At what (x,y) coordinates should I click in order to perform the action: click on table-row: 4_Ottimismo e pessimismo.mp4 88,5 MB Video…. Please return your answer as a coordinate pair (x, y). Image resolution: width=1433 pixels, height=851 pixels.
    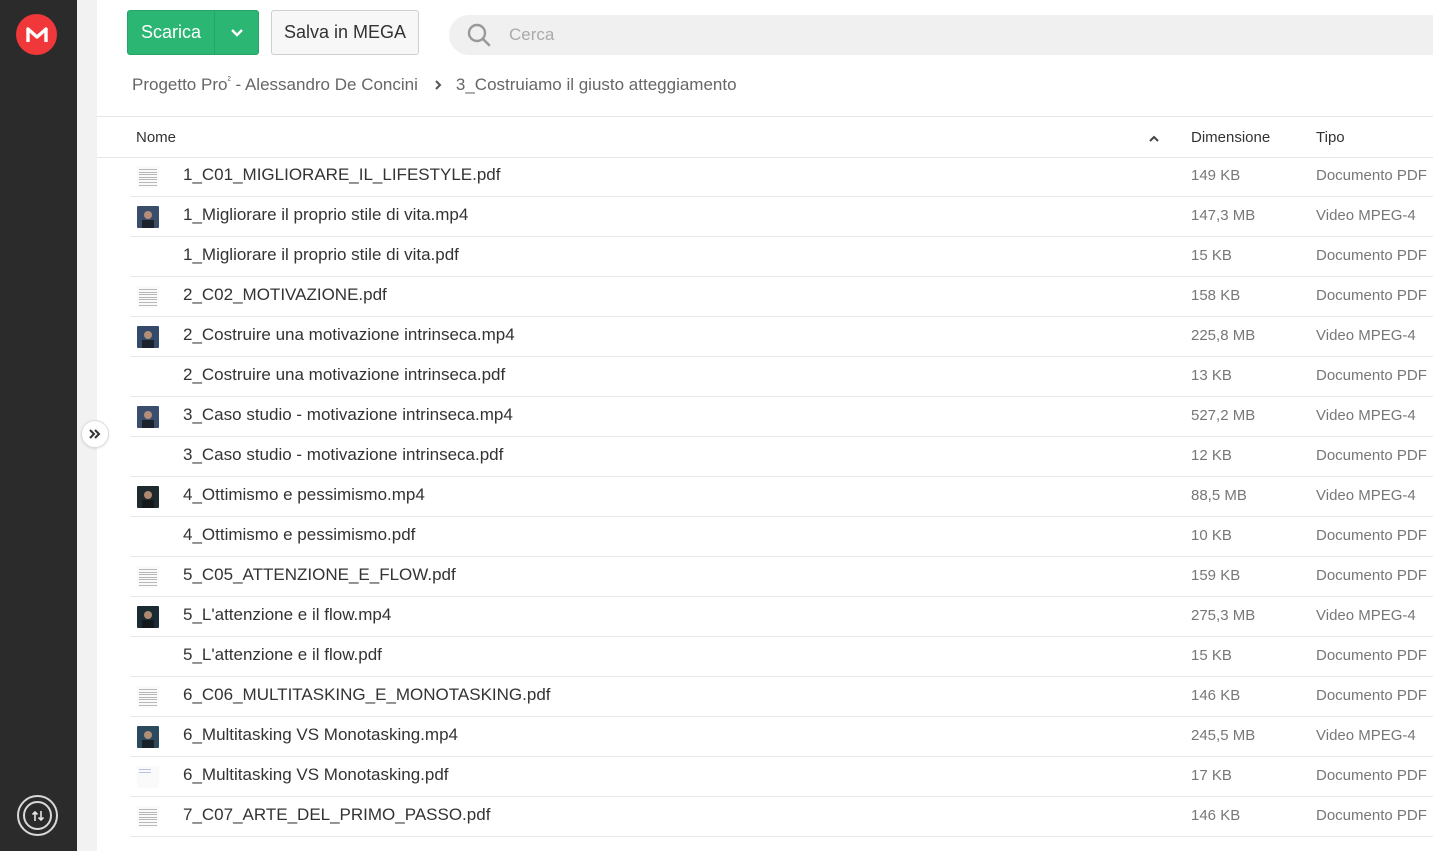
    Looking at the image, I should click on (781, 497).